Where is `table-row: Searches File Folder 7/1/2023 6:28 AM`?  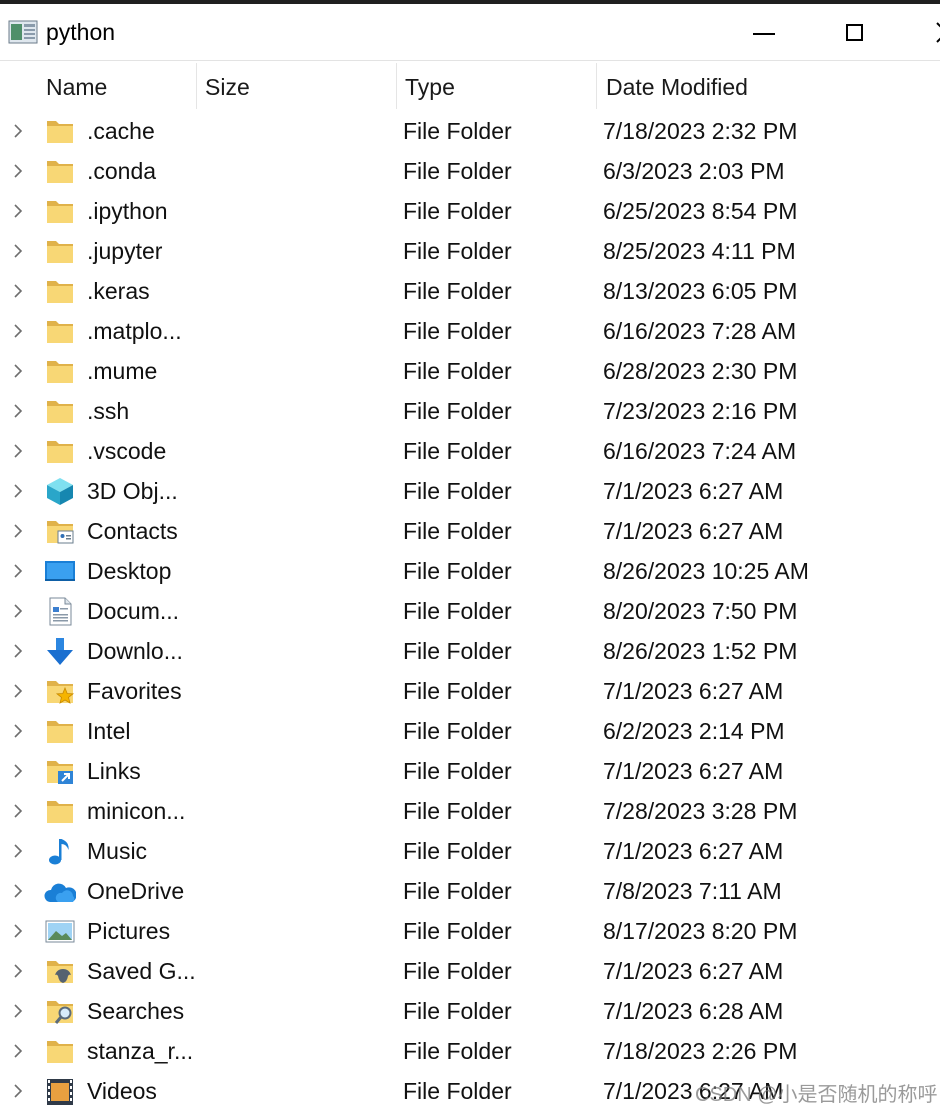 table-row: Searches File Folder 7/1/2023 6:28 AM is located at coordinates (470, 1011).